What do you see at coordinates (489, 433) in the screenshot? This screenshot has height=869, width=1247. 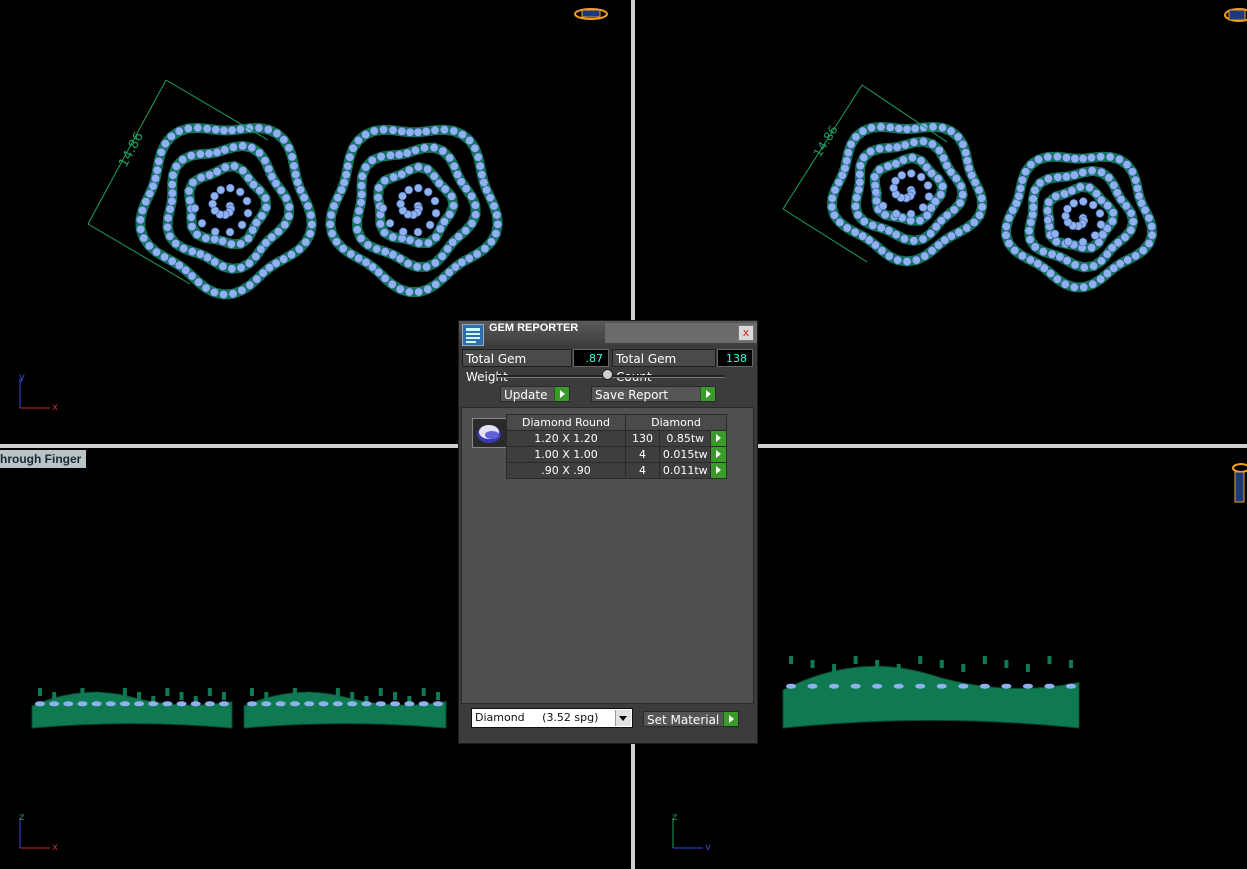 I see `round-diamond-icon` at bounding box center [489, 433].